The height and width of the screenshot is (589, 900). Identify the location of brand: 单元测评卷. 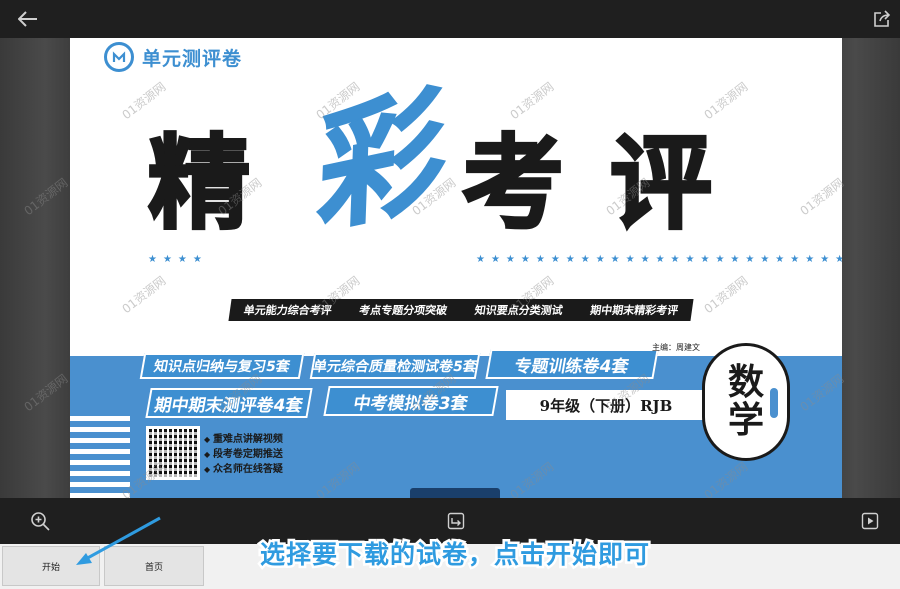
(173, 57).